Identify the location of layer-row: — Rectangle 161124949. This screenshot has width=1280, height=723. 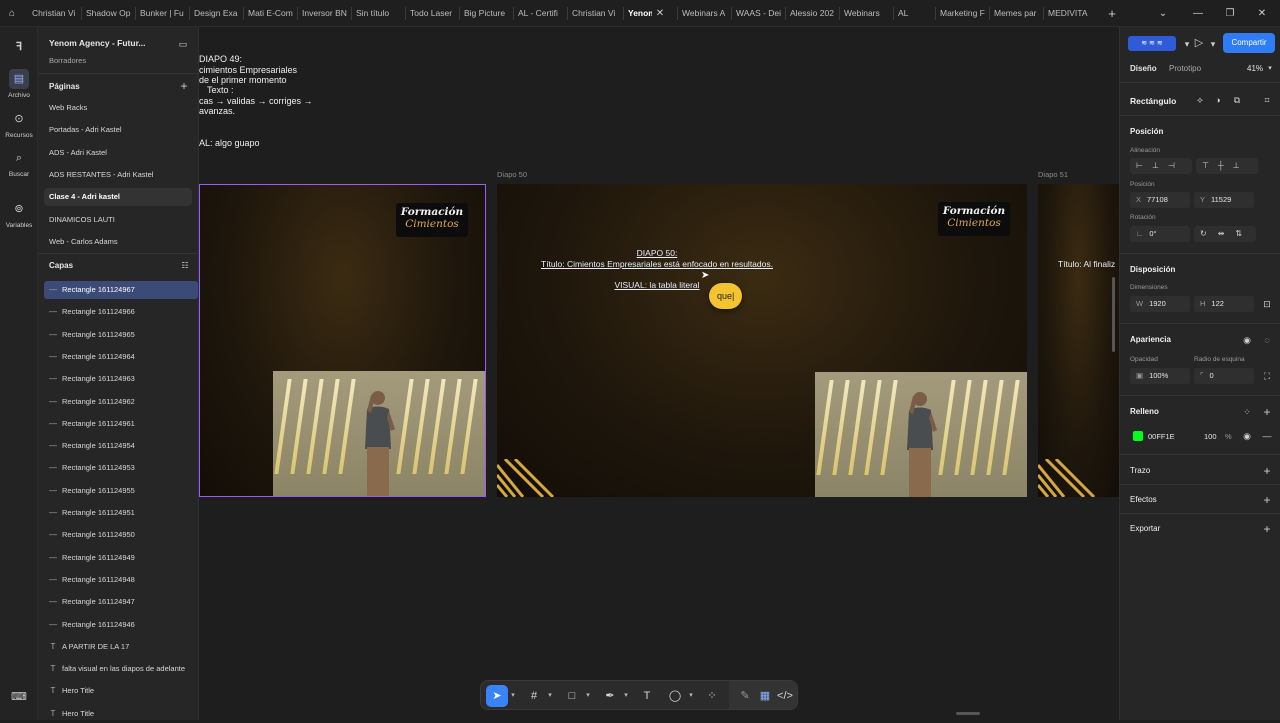
(121, 558).